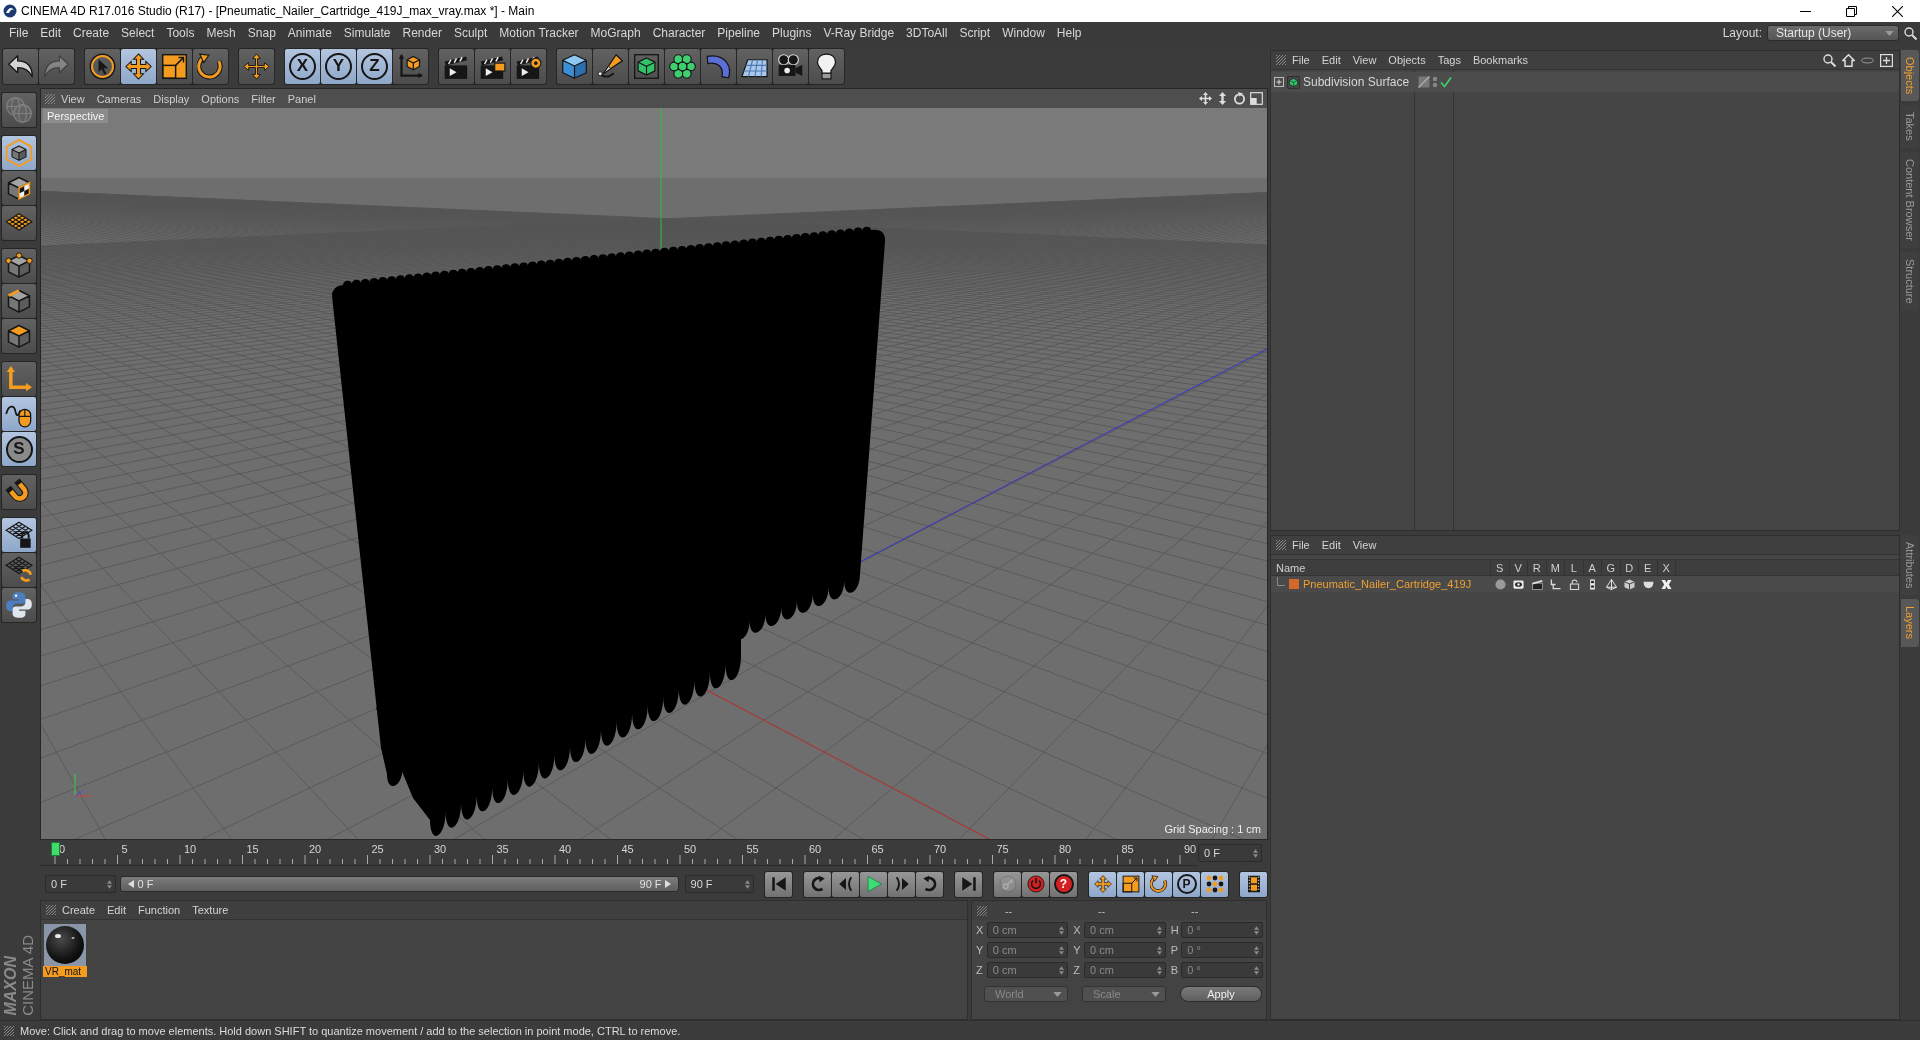 The width and height of the screenshot is (1920, 1040). Describe the element at coordinates (1424, 82) in the screenshot. I see `slashed-square-icon` at that location.